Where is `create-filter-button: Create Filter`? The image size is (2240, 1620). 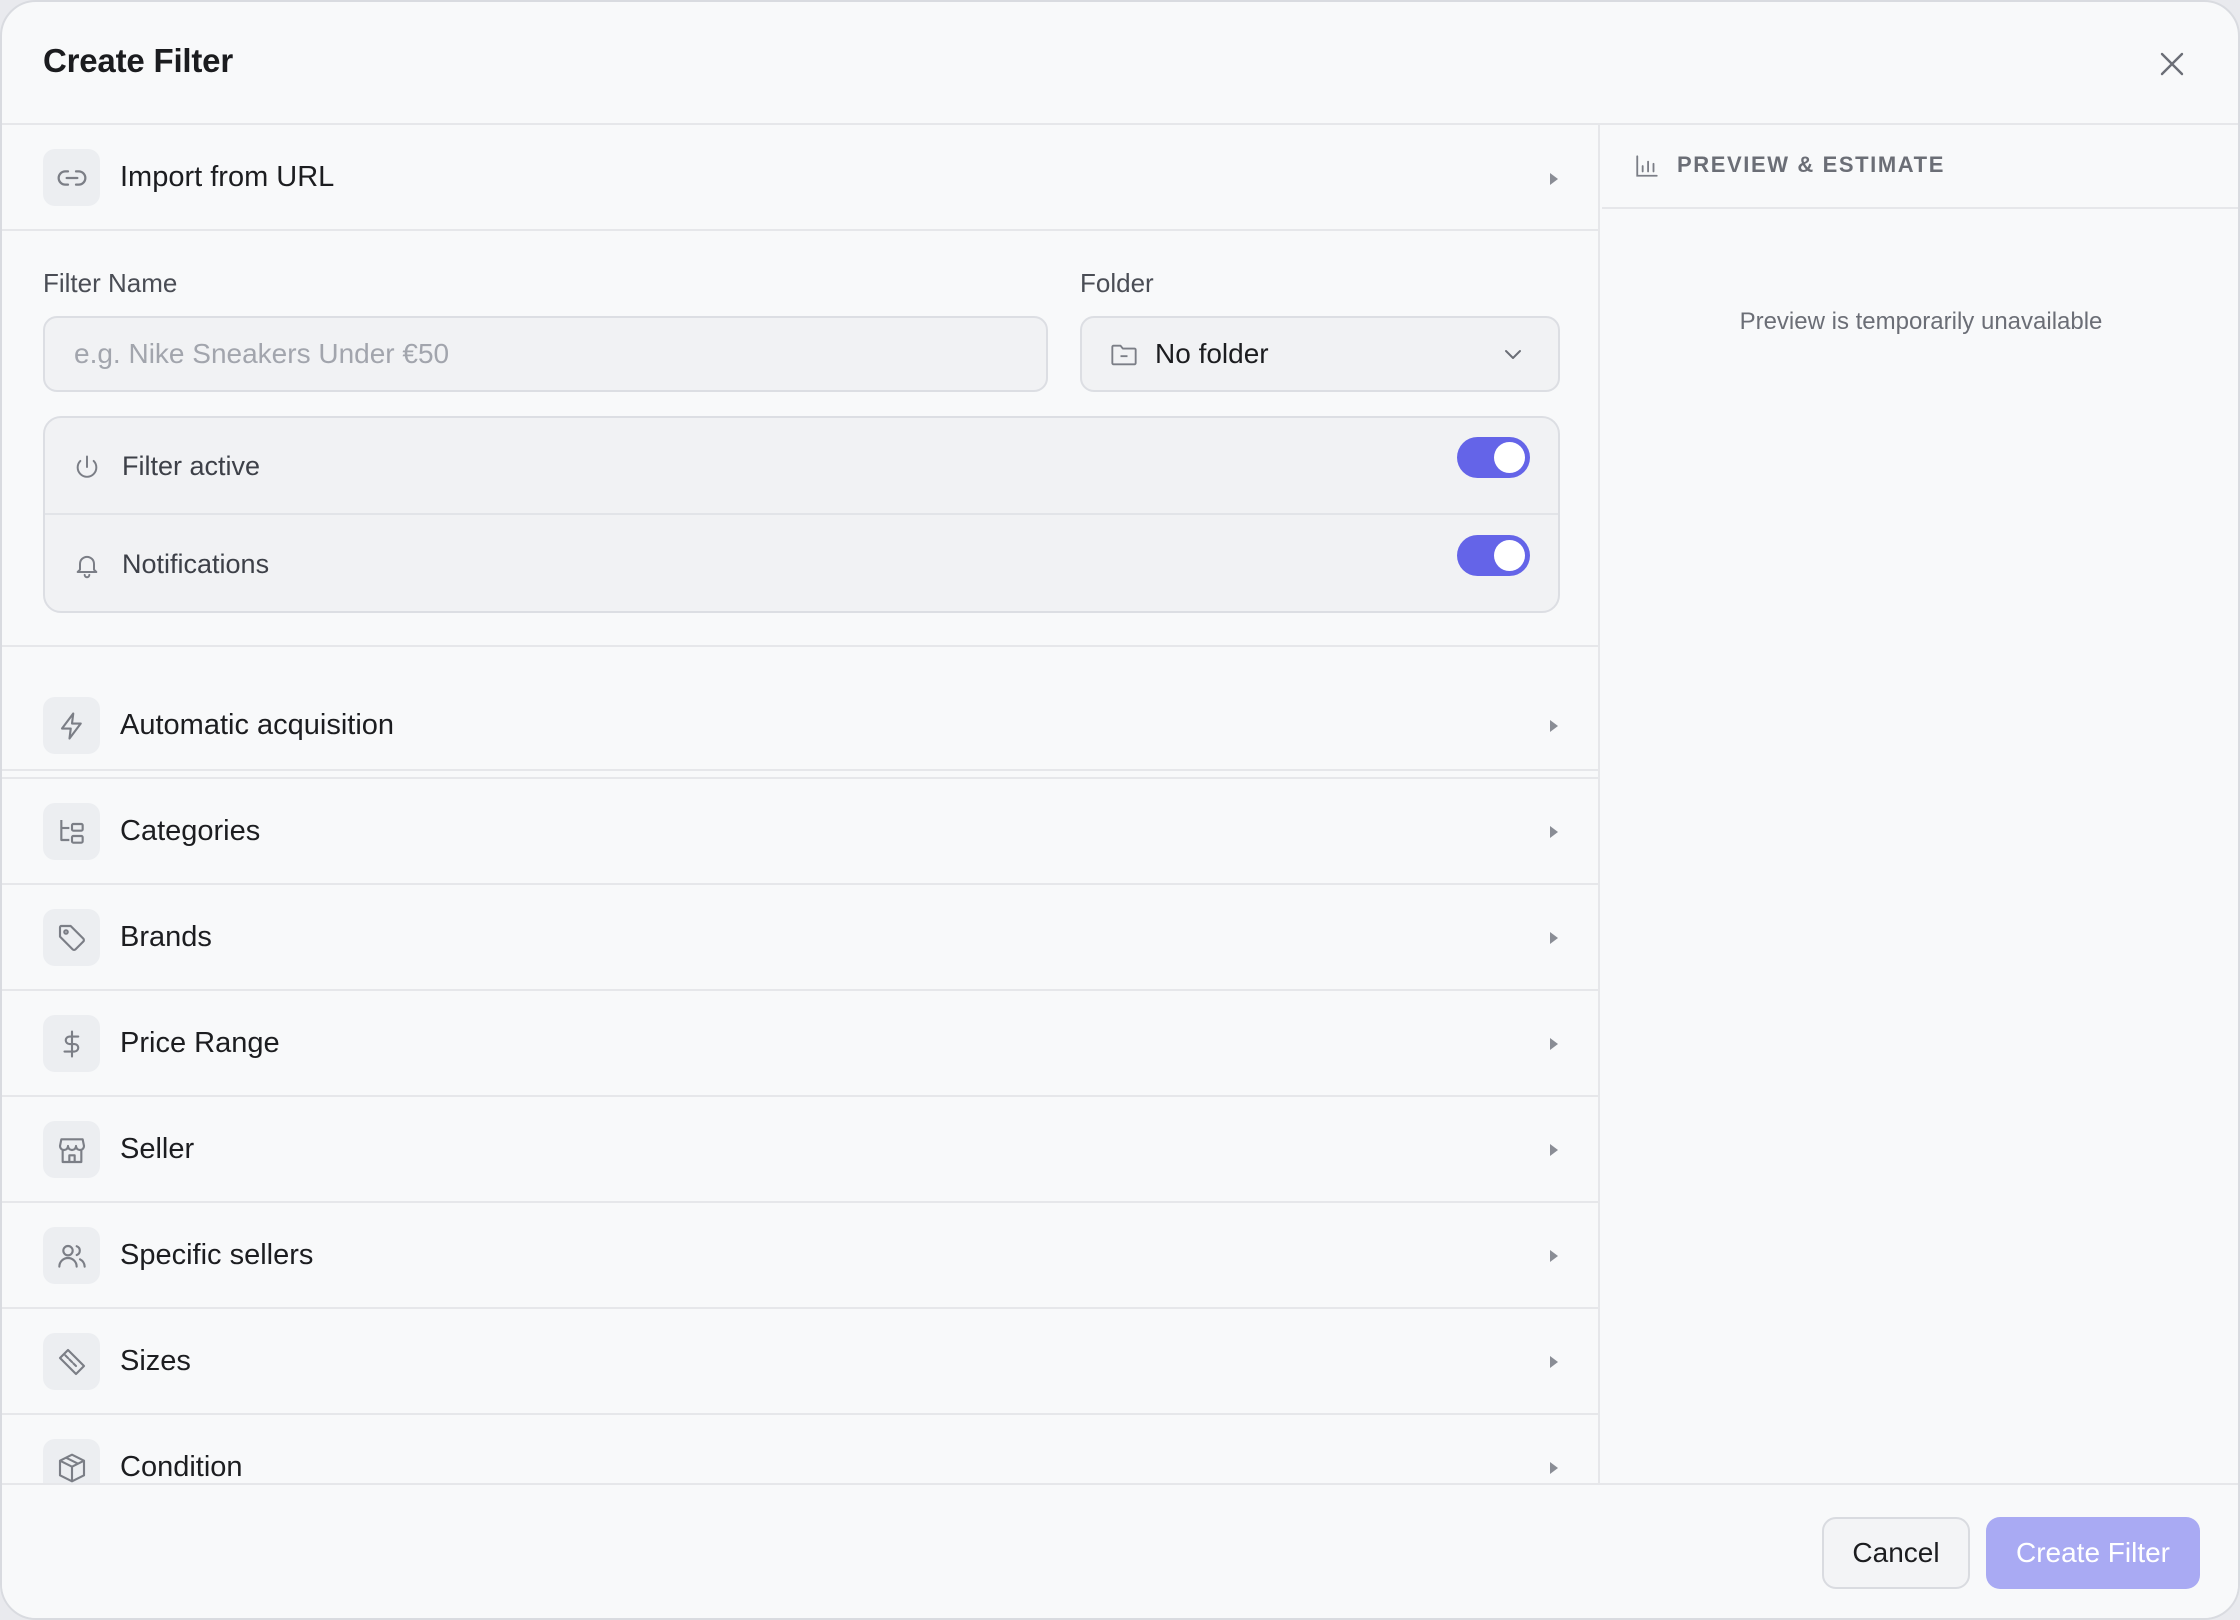 create-filter-button: Create Filter is located at coordinates (2093, 1553).